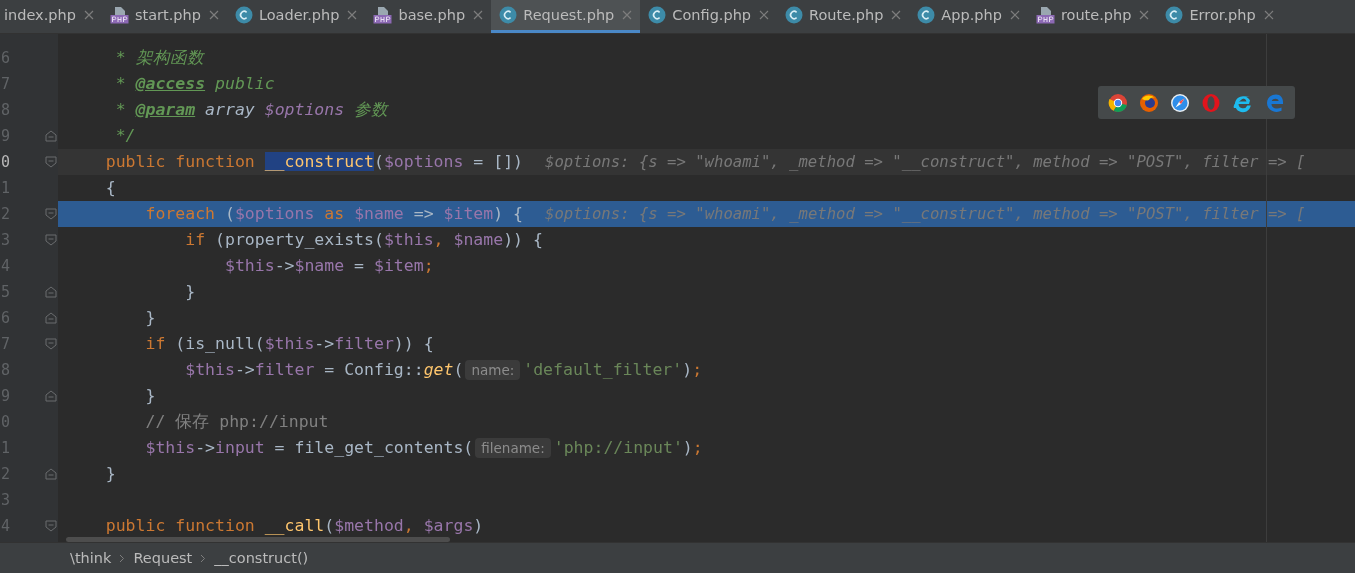  Describe the element at coordinates (5, 162) in the screenshot. I see `line-number: 0` at that location.